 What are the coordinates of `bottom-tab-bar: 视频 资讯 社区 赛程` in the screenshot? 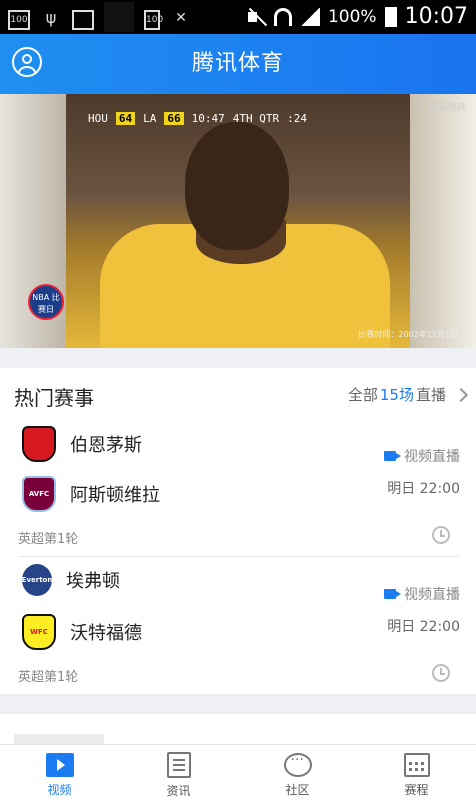 It's located at (238, 774).